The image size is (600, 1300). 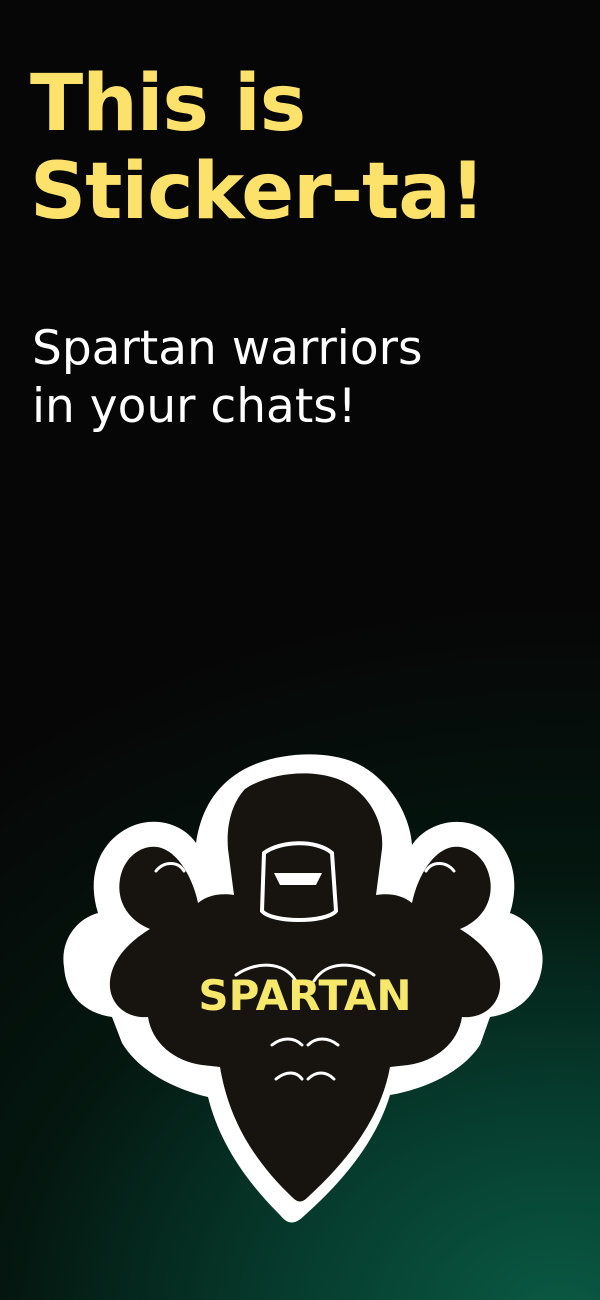 I want to click on hero-title-line-1: This is, so click(x=168, y=104).